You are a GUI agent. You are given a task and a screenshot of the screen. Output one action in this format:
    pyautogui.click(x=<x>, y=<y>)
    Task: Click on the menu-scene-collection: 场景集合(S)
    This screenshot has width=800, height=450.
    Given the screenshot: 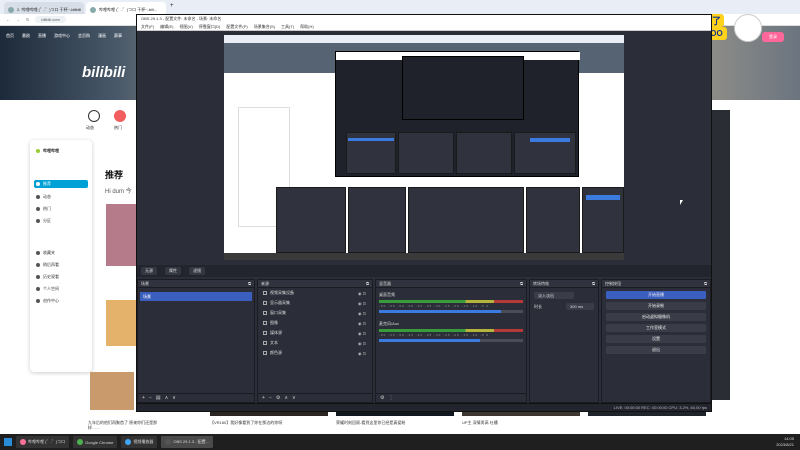 What is the action you would take?
    pyautogui.click(x=264, y=27)
    